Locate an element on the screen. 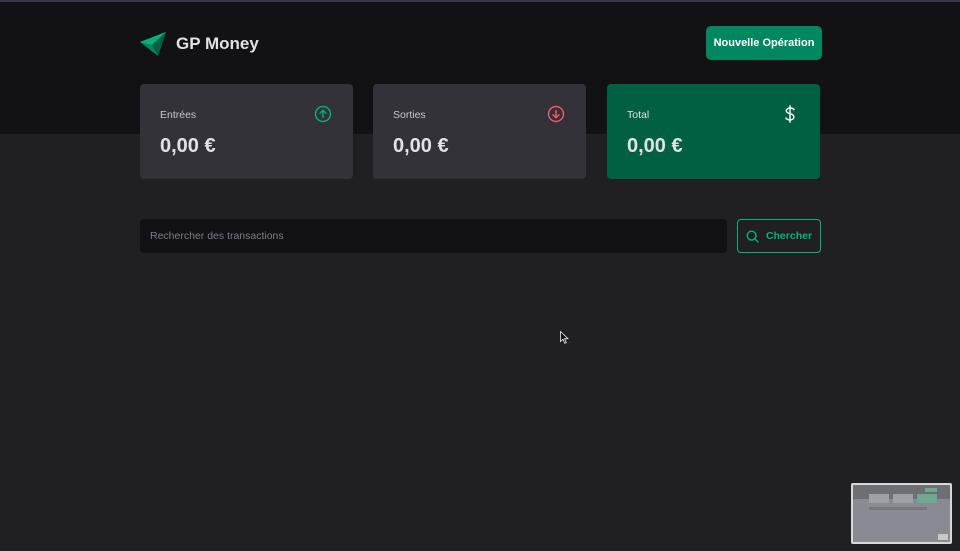 The image size is (960, 551). thumbnail-search-bar is located at coordinates (898, 508).